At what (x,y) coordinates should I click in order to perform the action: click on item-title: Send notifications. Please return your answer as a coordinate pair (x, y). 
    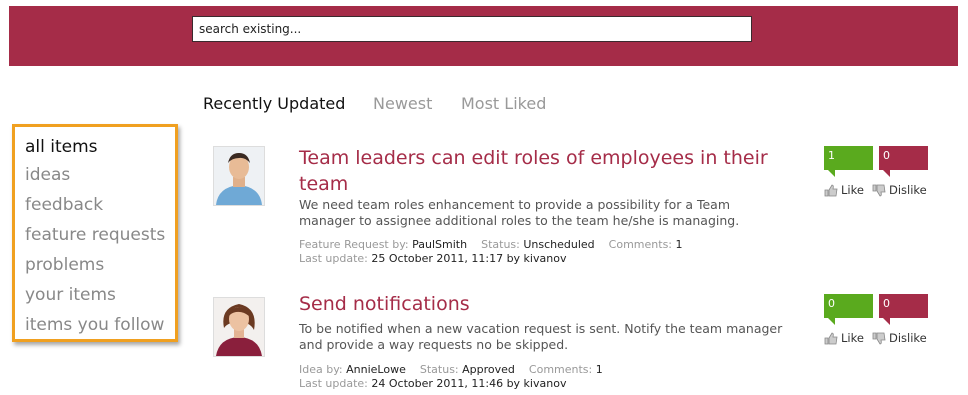
    Looking at the image, I should click on (534, 304).